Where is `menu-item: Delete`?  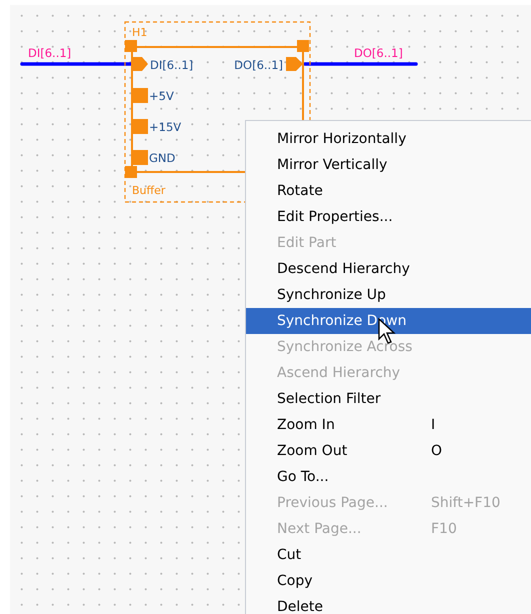 menu-item: Delete is located at coordinates (388, 604).